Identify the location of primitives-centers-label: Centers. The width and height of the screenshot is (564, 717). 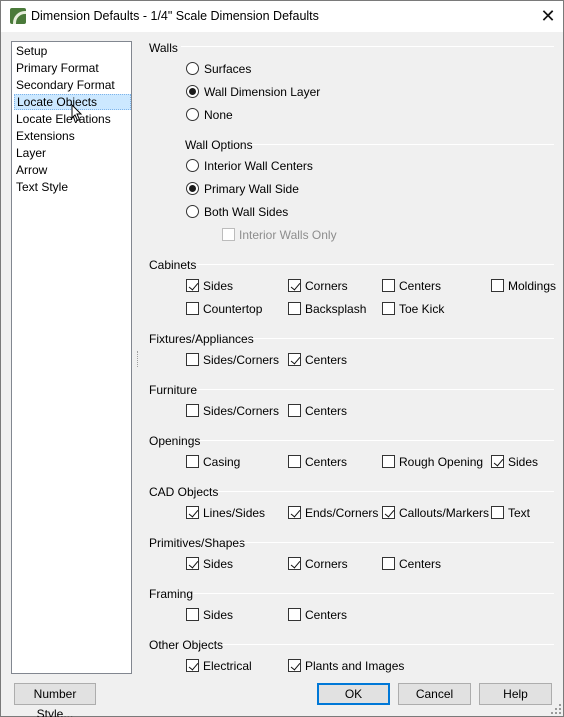
(420, 564).